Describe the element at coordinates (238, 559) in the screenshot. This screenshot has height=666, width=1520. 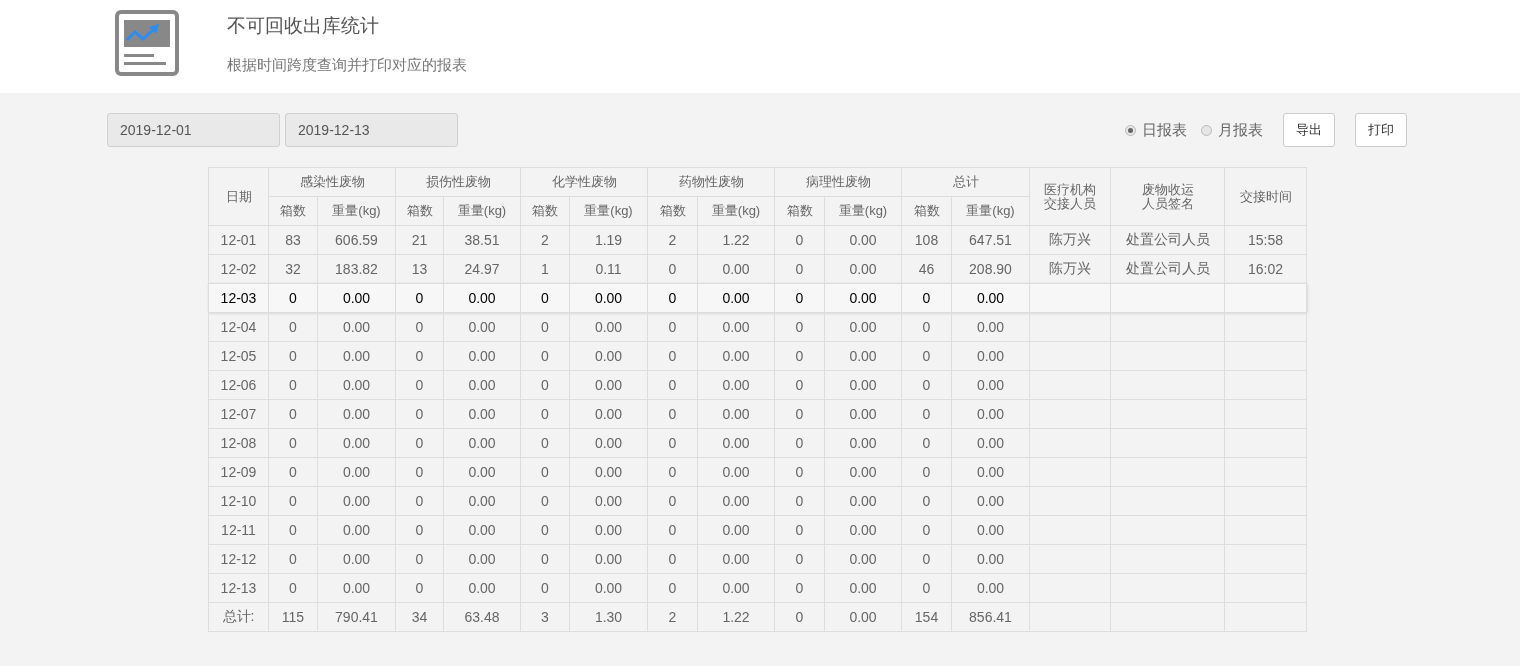
I see `table-cell: 12-12` at that location.